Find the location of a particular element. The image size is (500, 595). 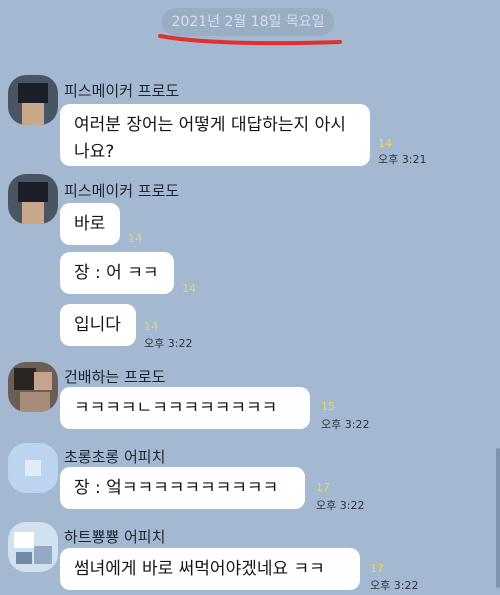

red-underline-annotation is located at coordinates (250, 40).